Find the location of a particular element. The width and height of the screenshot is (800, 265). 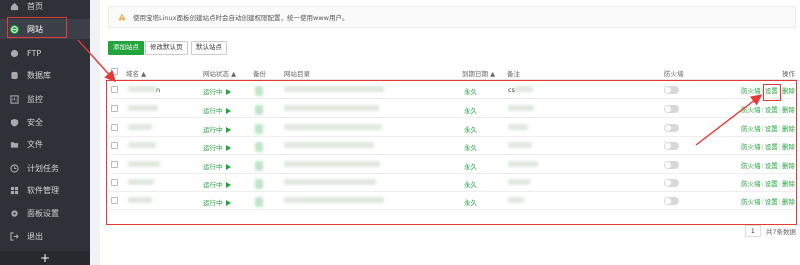

note-cell: cs is located at coordinates (520, 90).